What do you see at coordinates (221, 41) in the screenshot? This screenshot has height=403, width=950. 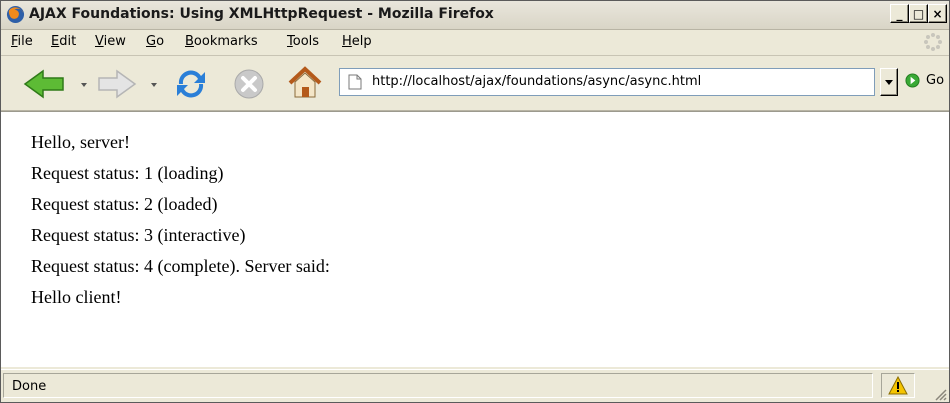 I see `menu-bookmarks: Bookmarks` at bounding box center [221, 41].